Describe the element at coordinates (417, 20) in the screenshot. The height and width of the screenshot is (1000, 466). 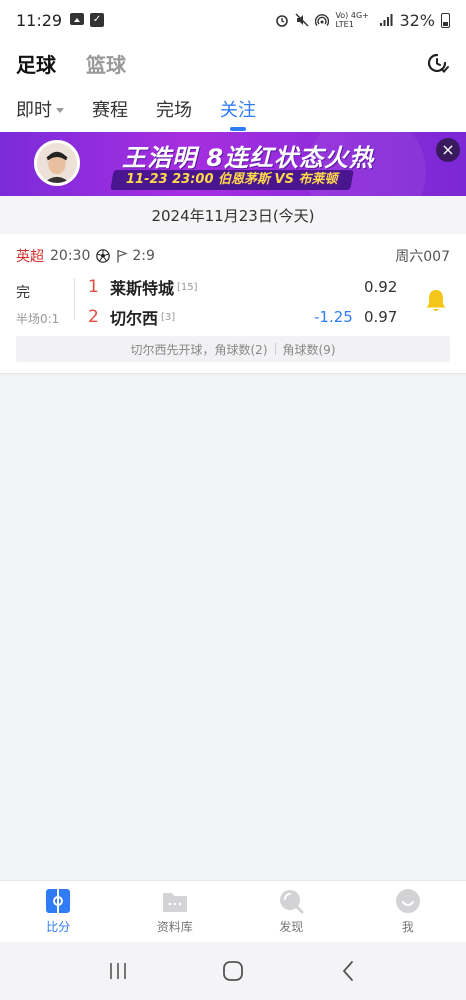
I see `battery-percent: 32%` at that location.